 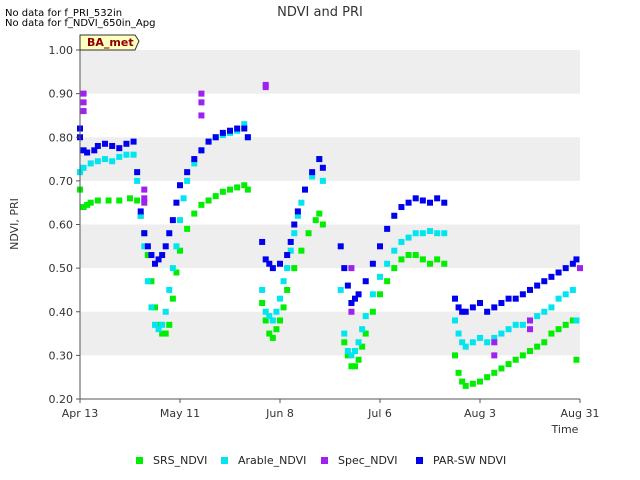 What do you see at coordinates (61, 50) in the screenshot?
I see `y-tick-label: 1.00` at bounding box center [61, 50].